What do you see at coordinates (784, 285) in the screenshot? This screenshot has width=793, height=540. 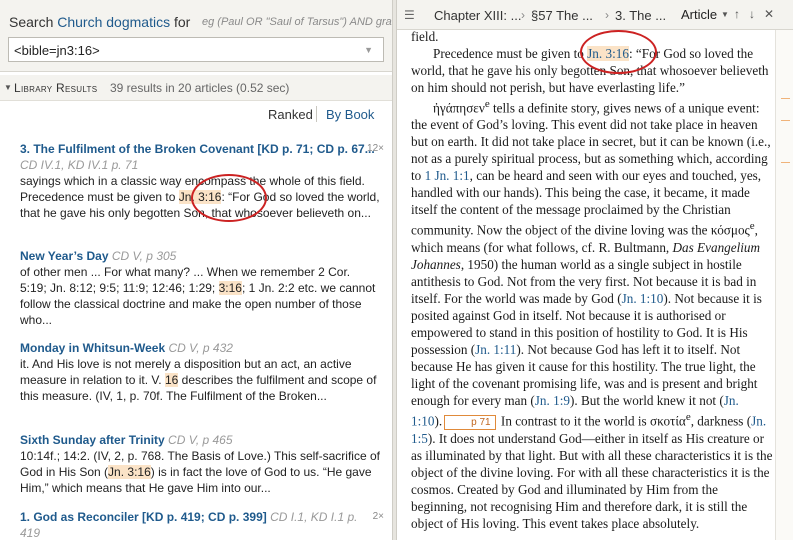 I see `vertical-scrollbar` at bounding box center [784, 285].